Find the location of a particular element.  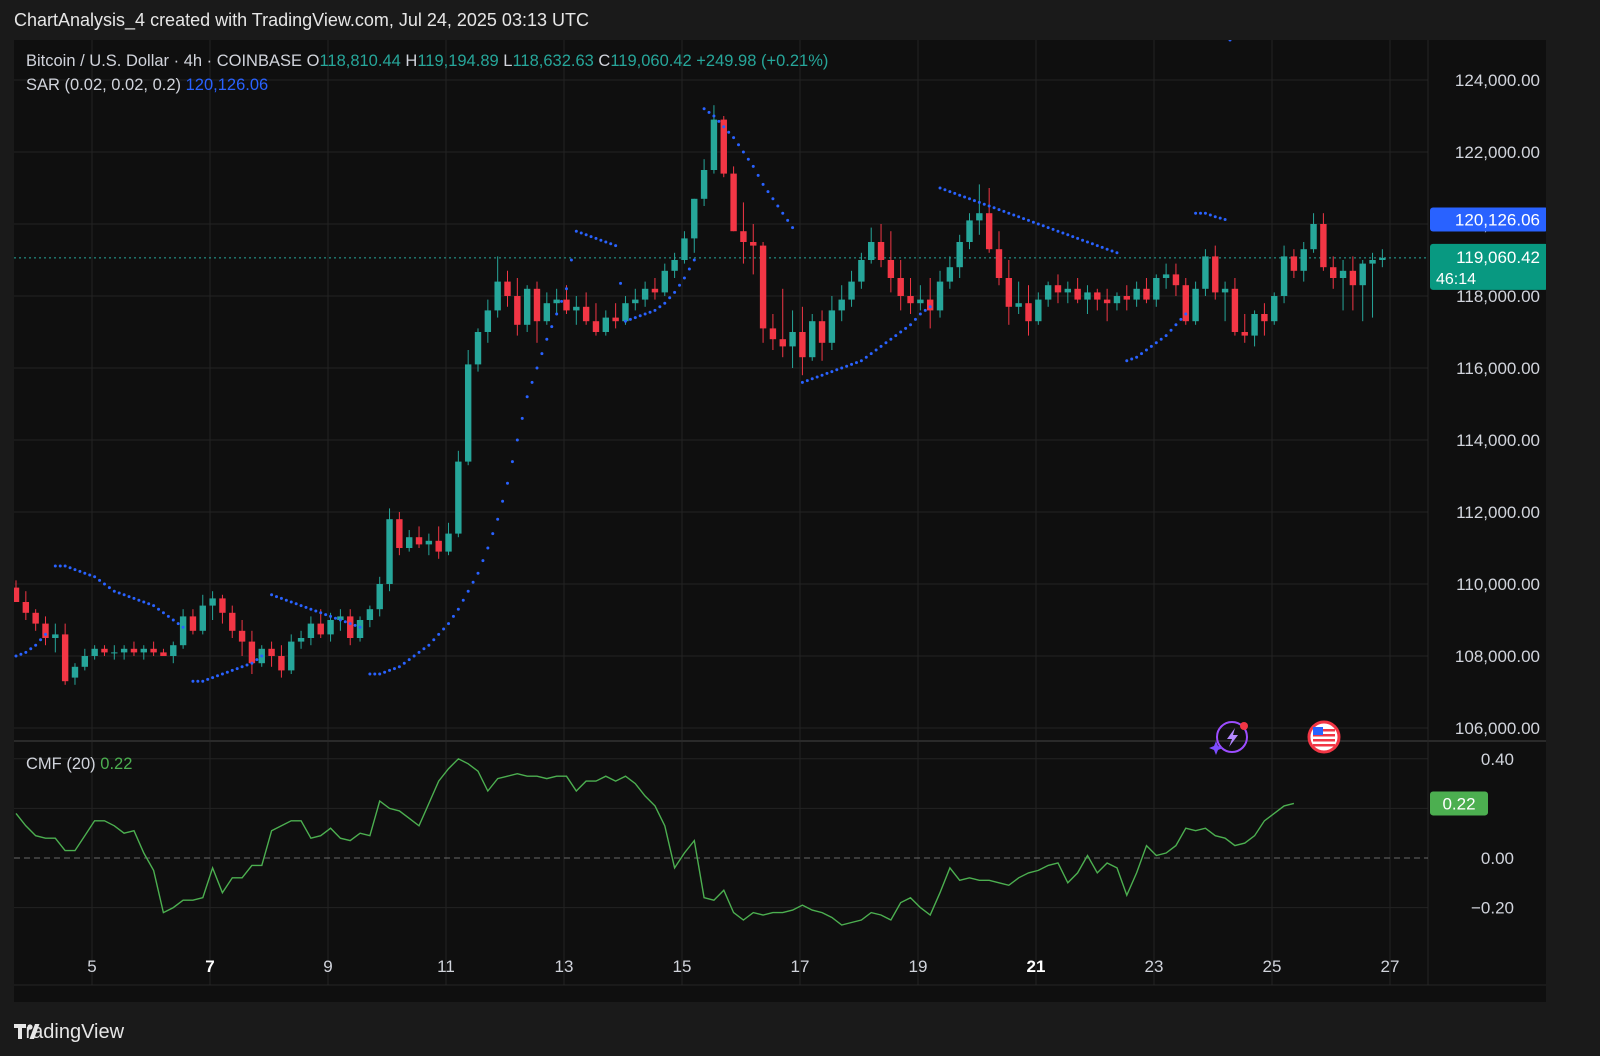

cmf-value: 0.22 is located at coordinates (116, 764).